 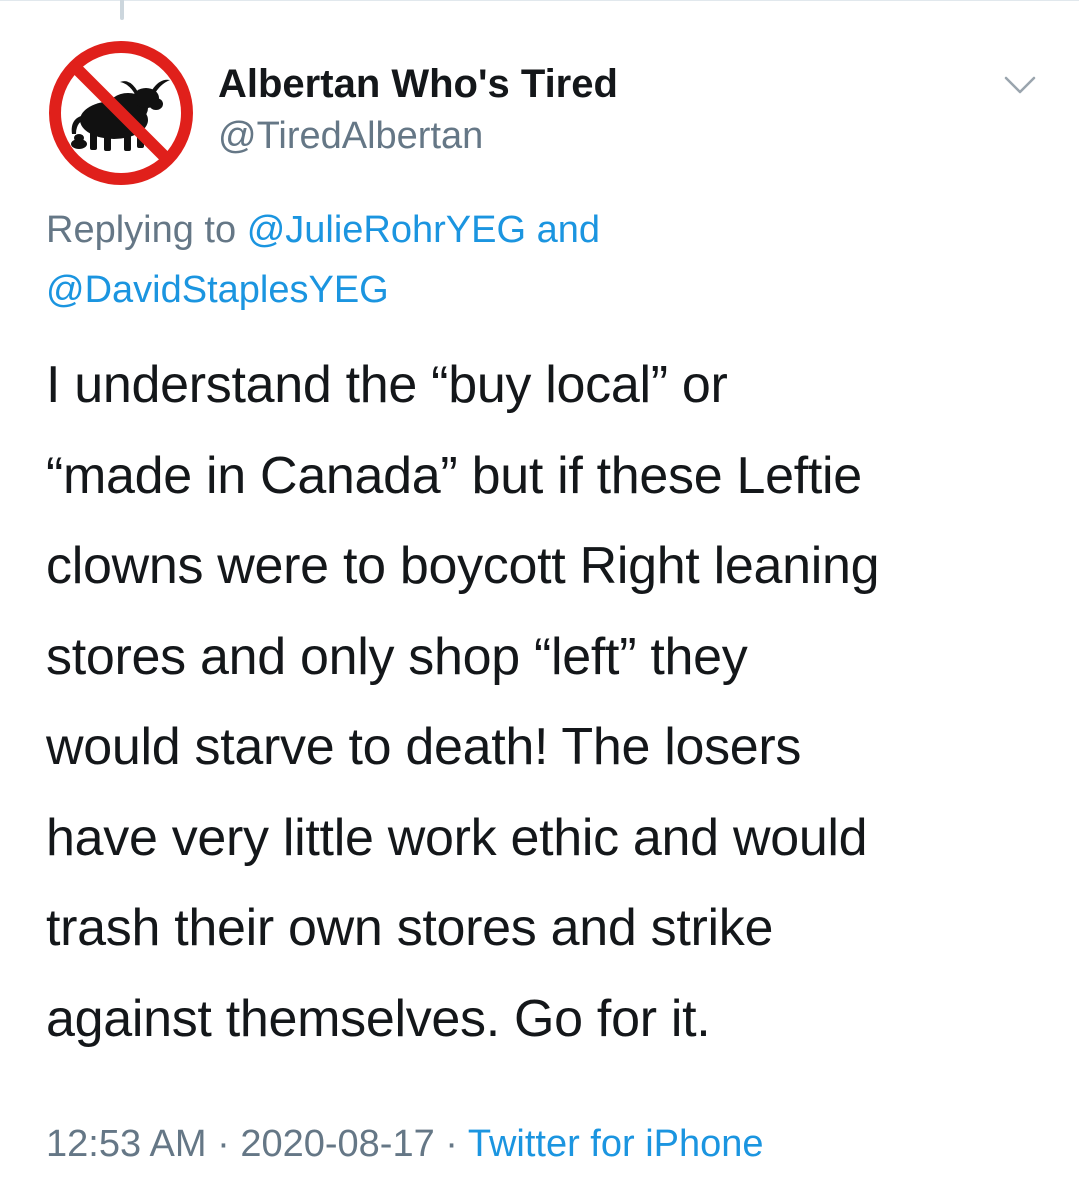 I want to click on top-divider, so click(x=539, y=0).